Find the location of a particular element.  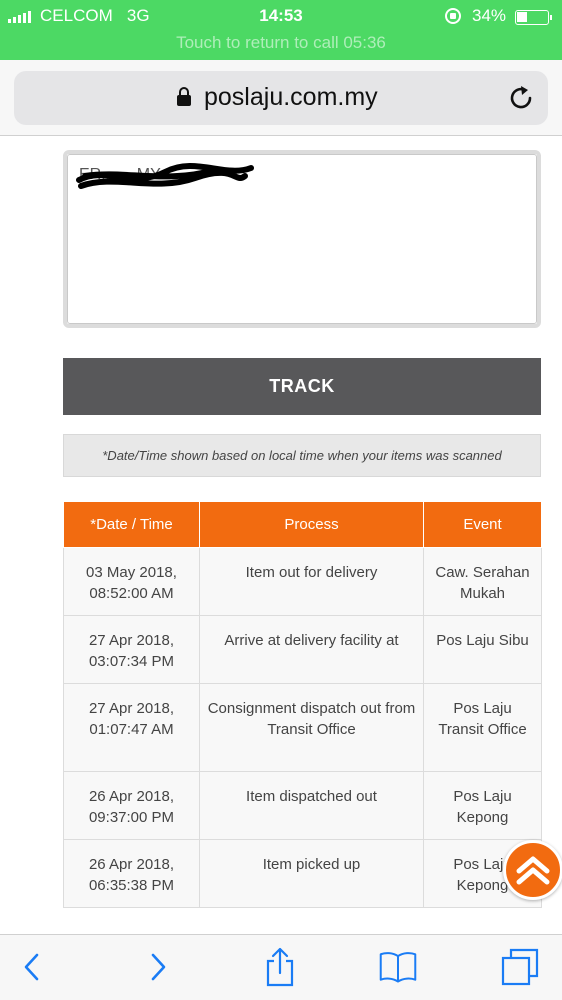

address-bar: poslaju.com.my is located at coordinates (281, 98).